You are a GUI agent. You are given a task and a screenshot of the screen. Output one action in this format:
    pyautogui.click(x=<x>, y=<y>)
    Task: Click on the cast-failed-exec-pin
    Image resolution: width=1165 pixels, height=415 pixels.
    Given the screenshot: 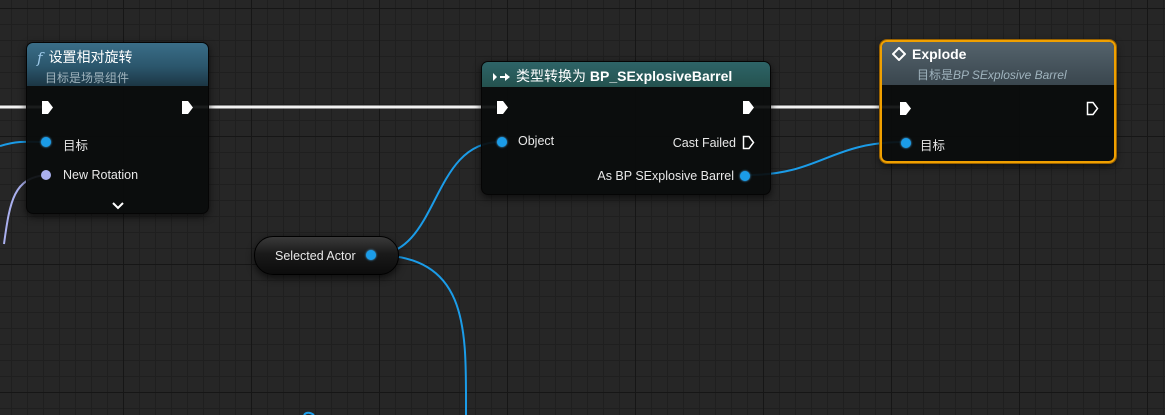 What is the action you would take?
    pyautogui.click(x=748, y=142)
    